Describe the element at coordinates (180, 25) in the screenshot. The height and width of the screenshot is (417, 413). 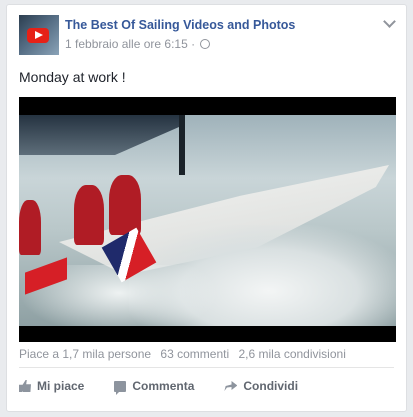
I see `page-name-link: The Best Of Sailing Videos and Photos` at that location.